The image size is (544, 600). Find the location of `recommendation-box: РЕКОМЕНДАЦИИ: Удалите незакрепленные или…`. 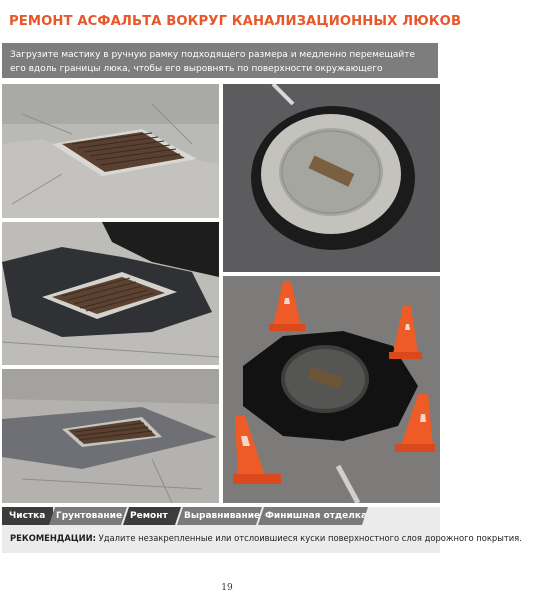

recommendation-box: РЕКОМЕНДАЦИИ: Удалите незакрепленные или… is located at coordinates (262, 539).